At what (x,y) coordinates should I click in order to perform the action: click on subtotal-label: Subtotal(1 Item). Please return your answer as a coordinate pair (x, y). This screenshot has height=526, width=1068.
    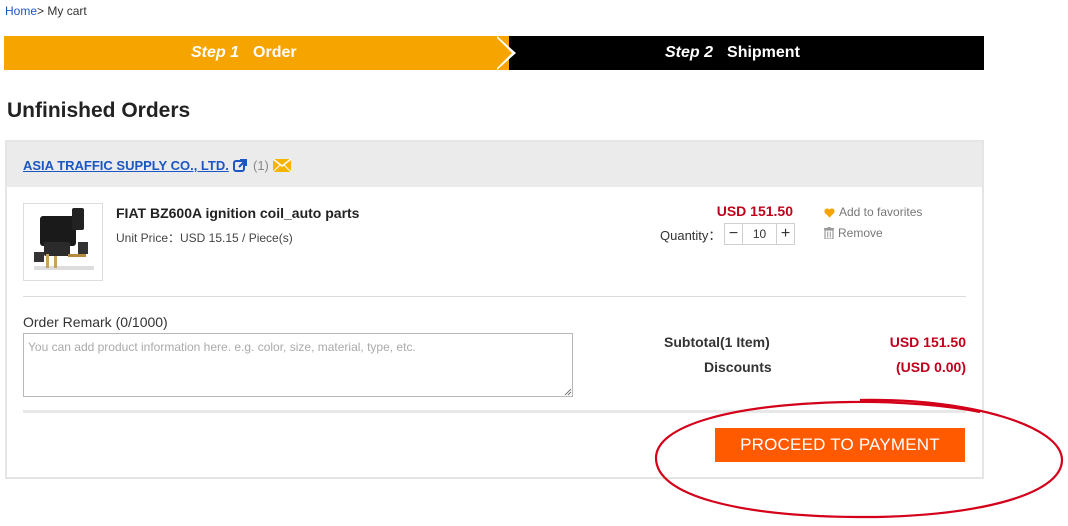
    Looking at the image, I should click on (717, 342).